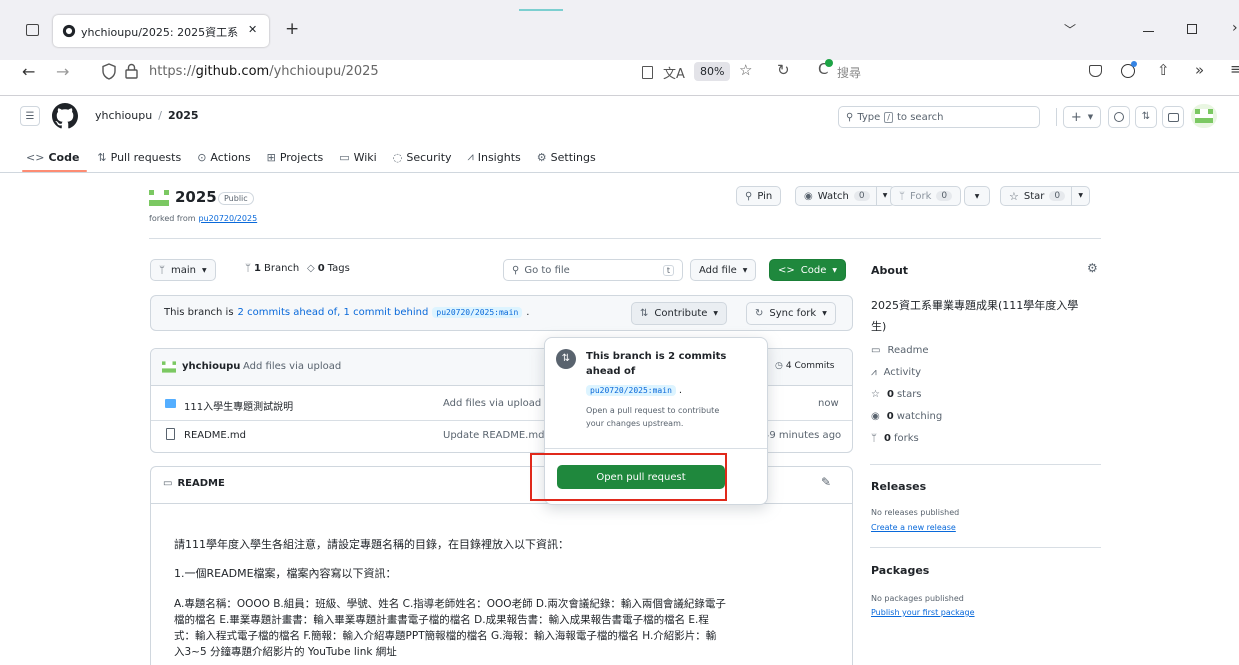 Image resolution: width=1239 pixels, height=665 pixels. I want to click on header-divider, so click(1056, 117).